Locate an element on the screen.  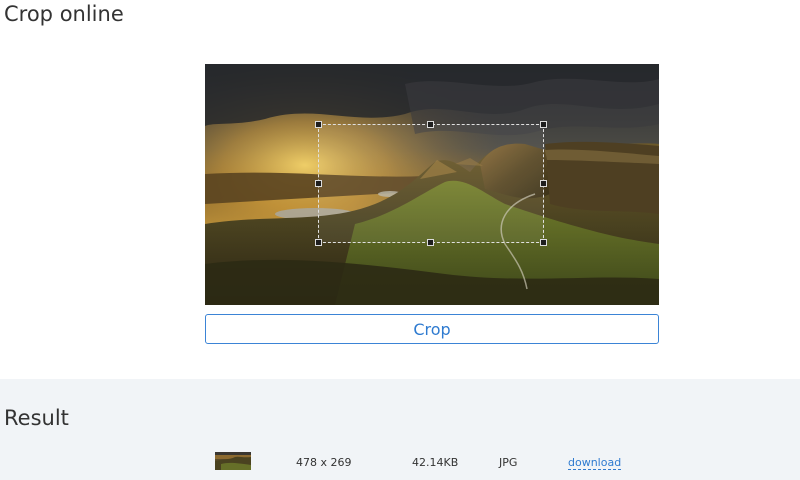
crop-selection is located at coordinates (431, 183).